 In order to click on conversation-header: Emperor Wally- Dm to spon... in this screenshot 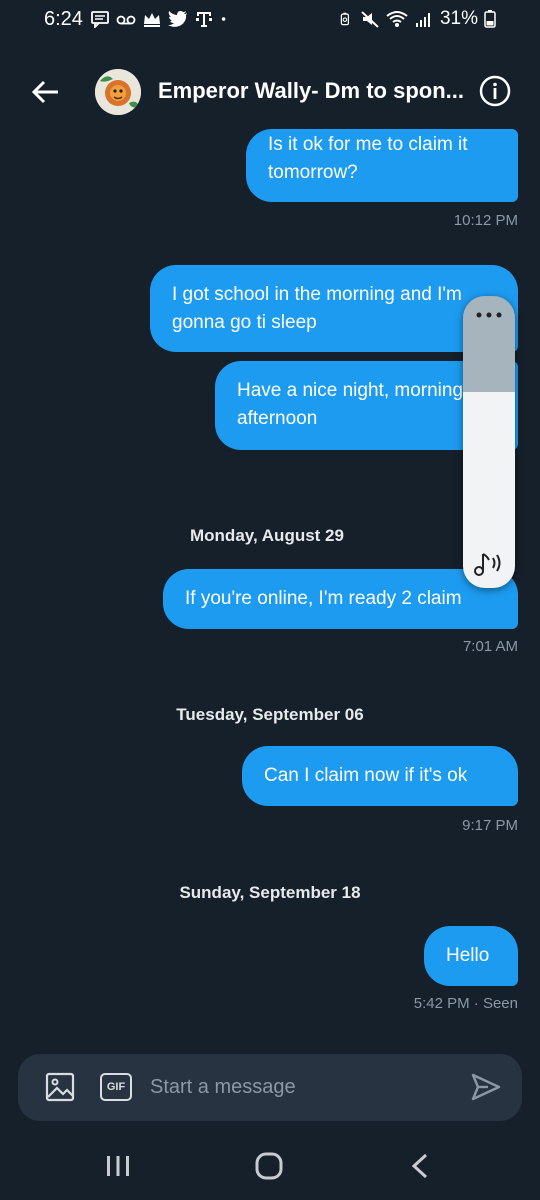, I will do `click(270, 90)`.